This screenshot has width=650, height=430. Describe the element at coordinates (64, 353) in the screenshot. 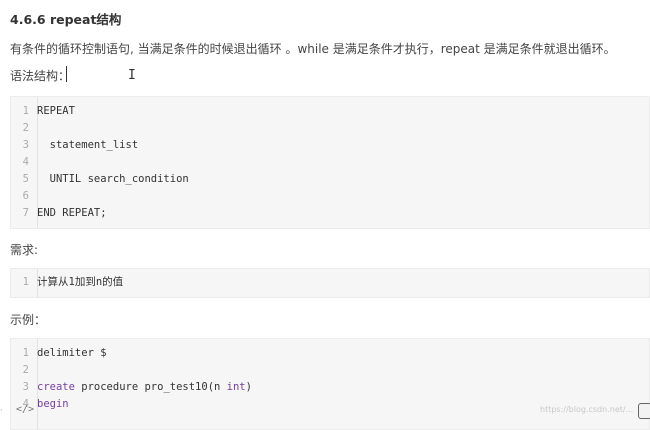

I see `code-line: 1 delimiter $` at that location.